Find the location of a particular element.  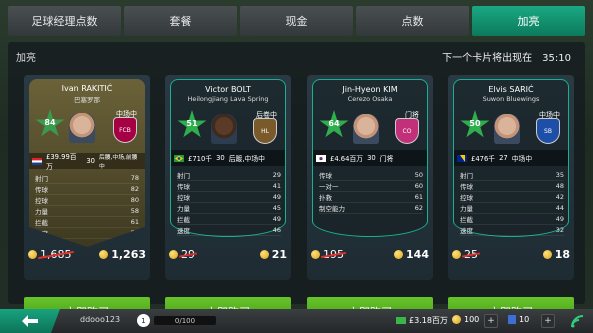

player-info-strip: £4.64百万 30 门将 is located at coordinates (370, 158).